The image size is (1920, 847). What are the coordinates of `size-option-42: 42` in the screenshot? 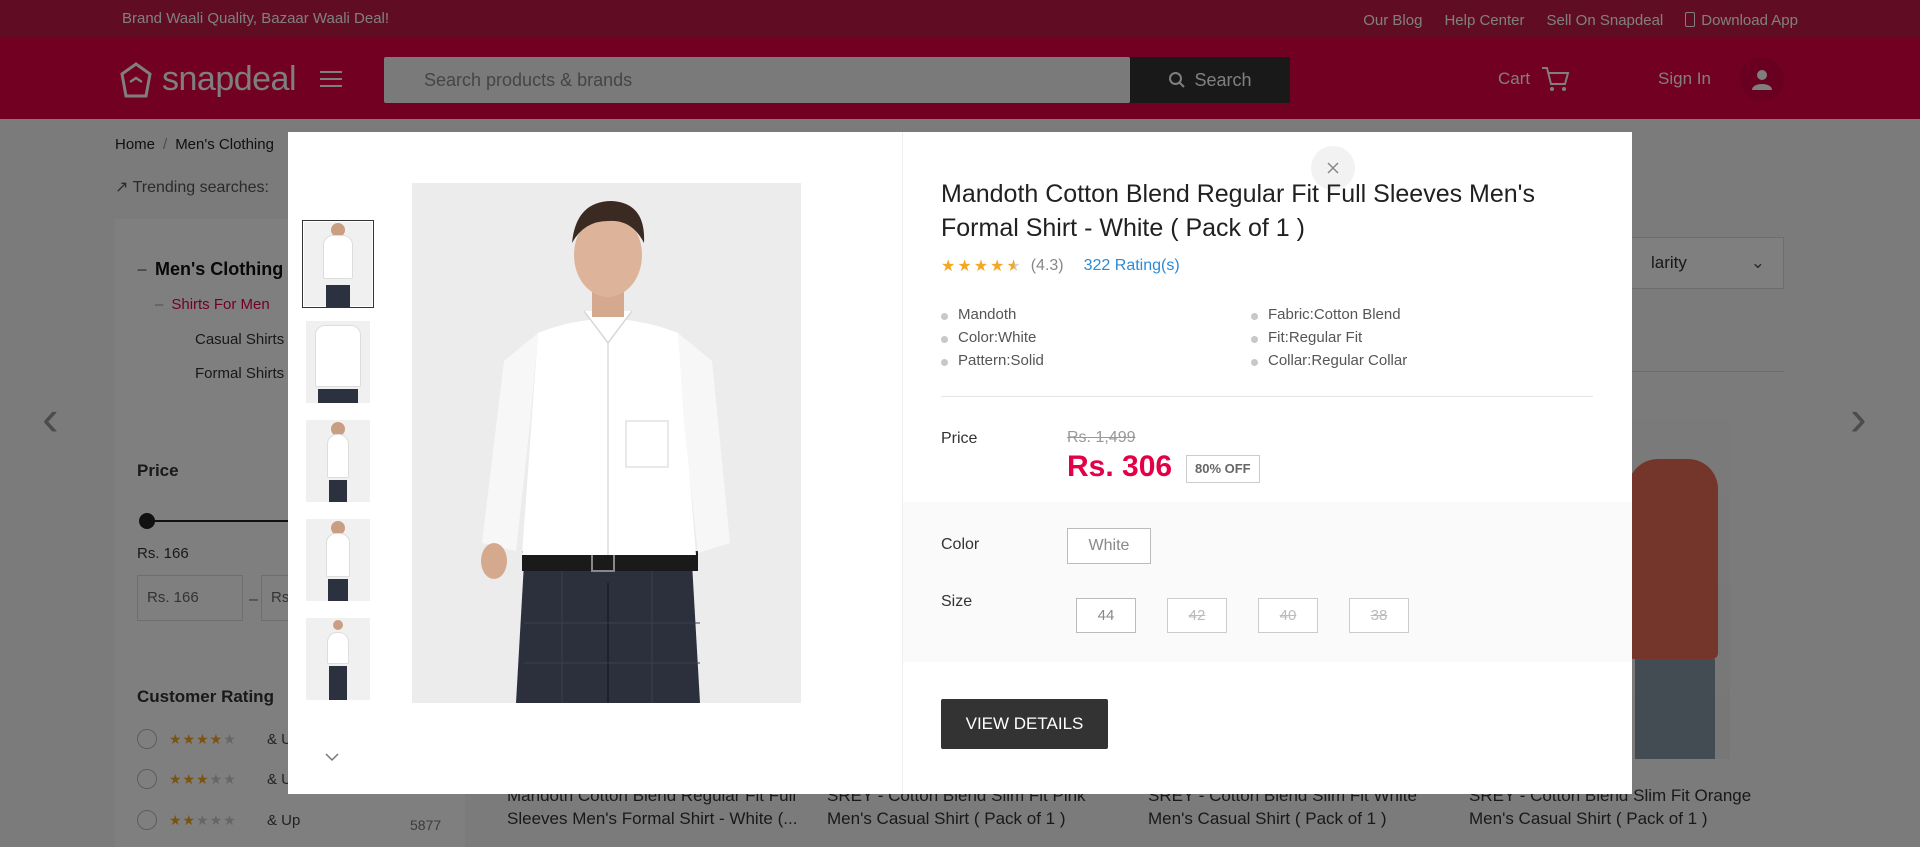 It's located at (1197, 615).